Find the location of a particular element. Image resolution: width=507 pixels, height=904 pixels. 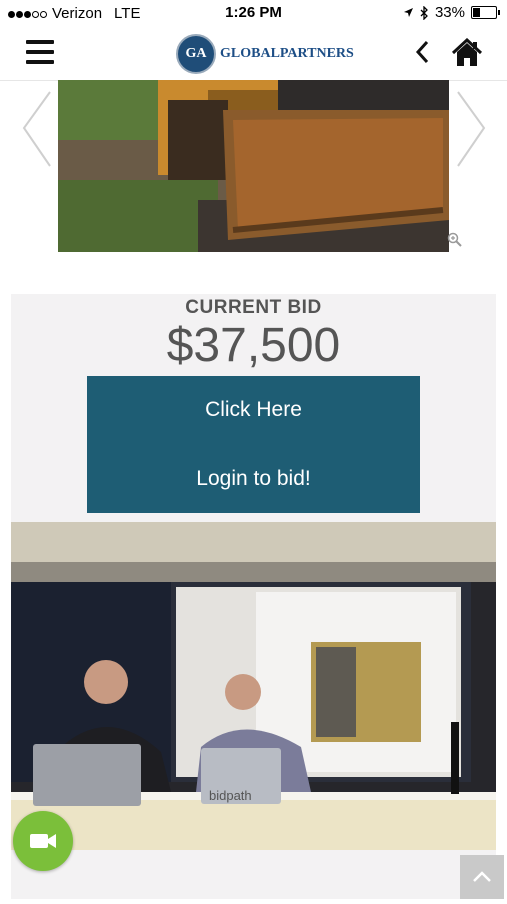

scroll-top-chevron-icon is located at coordinates (482, 876).